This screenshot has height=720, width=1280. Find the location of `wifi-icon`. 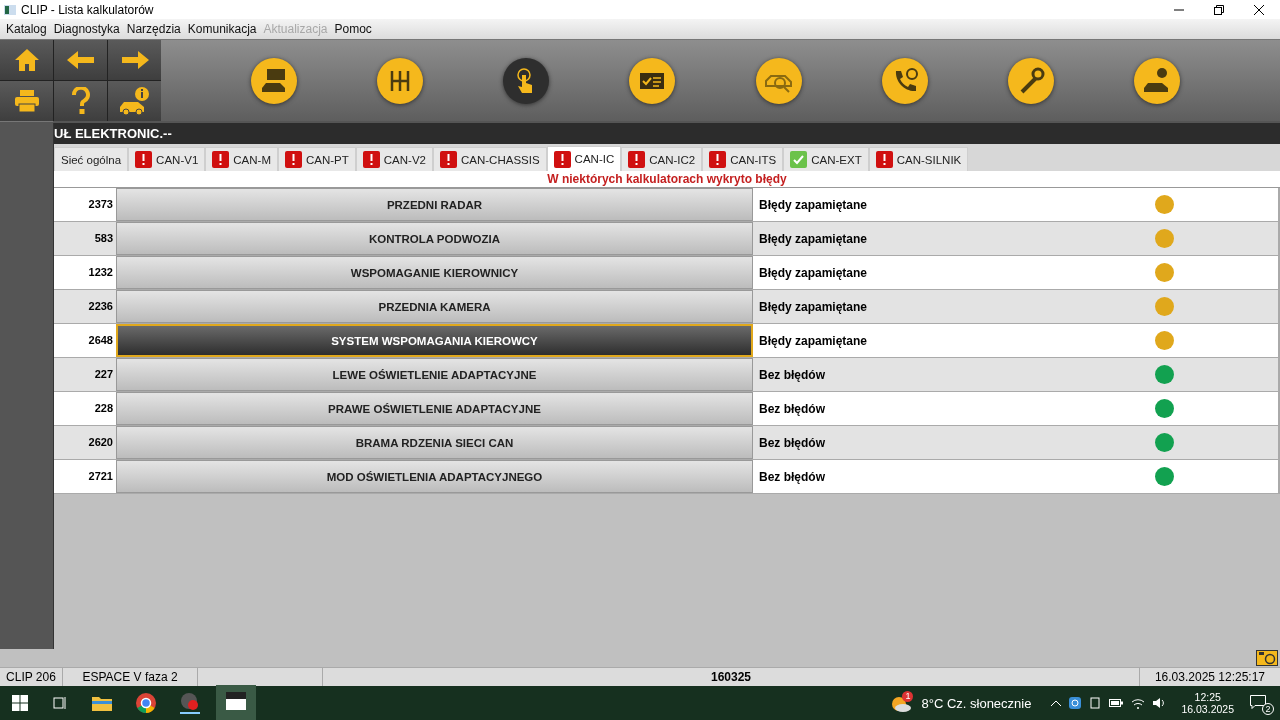

wifi-icon is located at coordinates (1138, 703).